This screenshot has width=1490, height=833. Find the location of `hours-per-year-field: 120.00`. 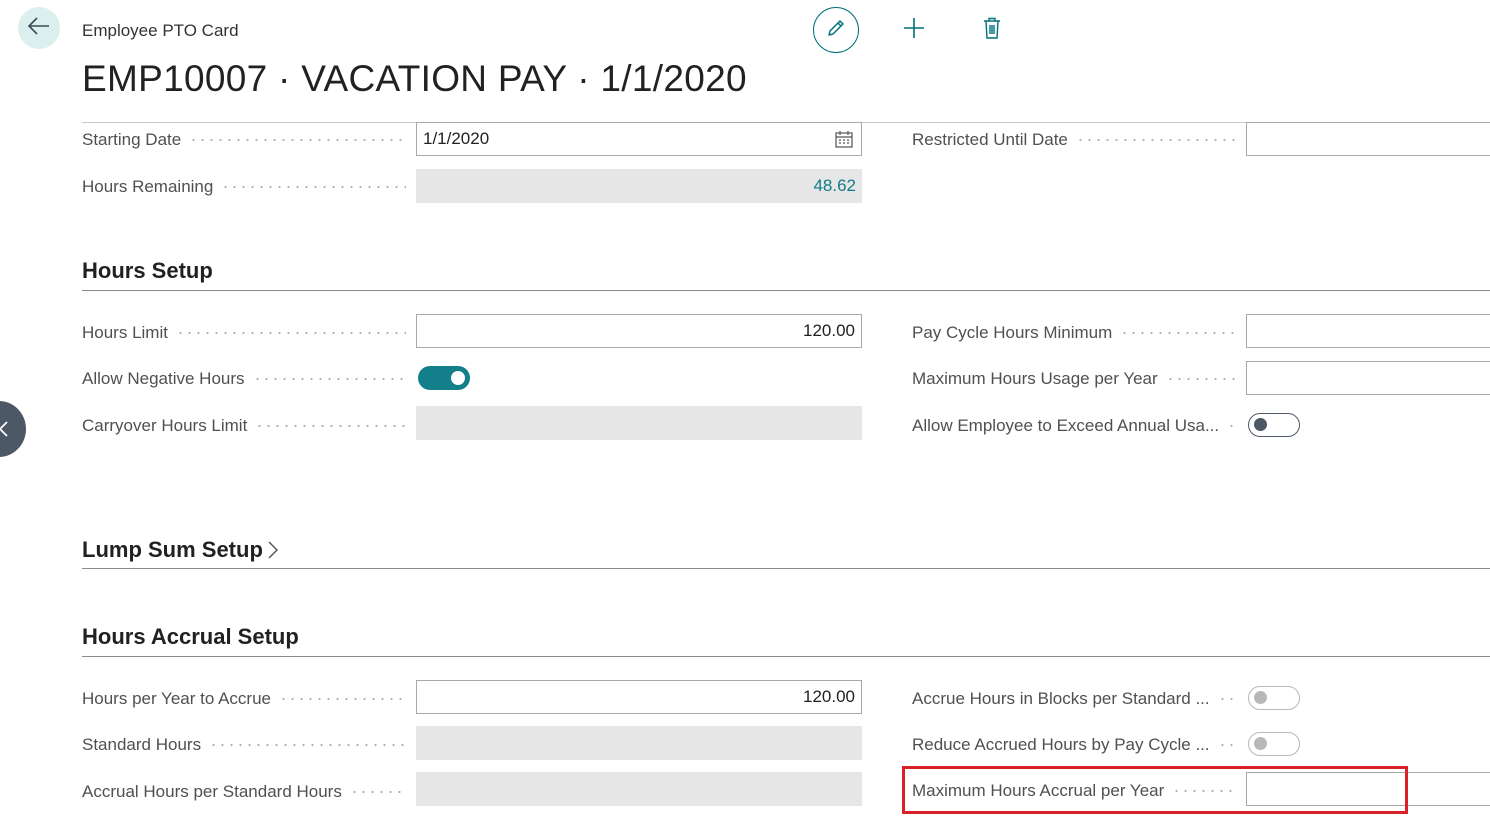

hours-per-year-field: 120.00 is located at coordinates (639, 697).